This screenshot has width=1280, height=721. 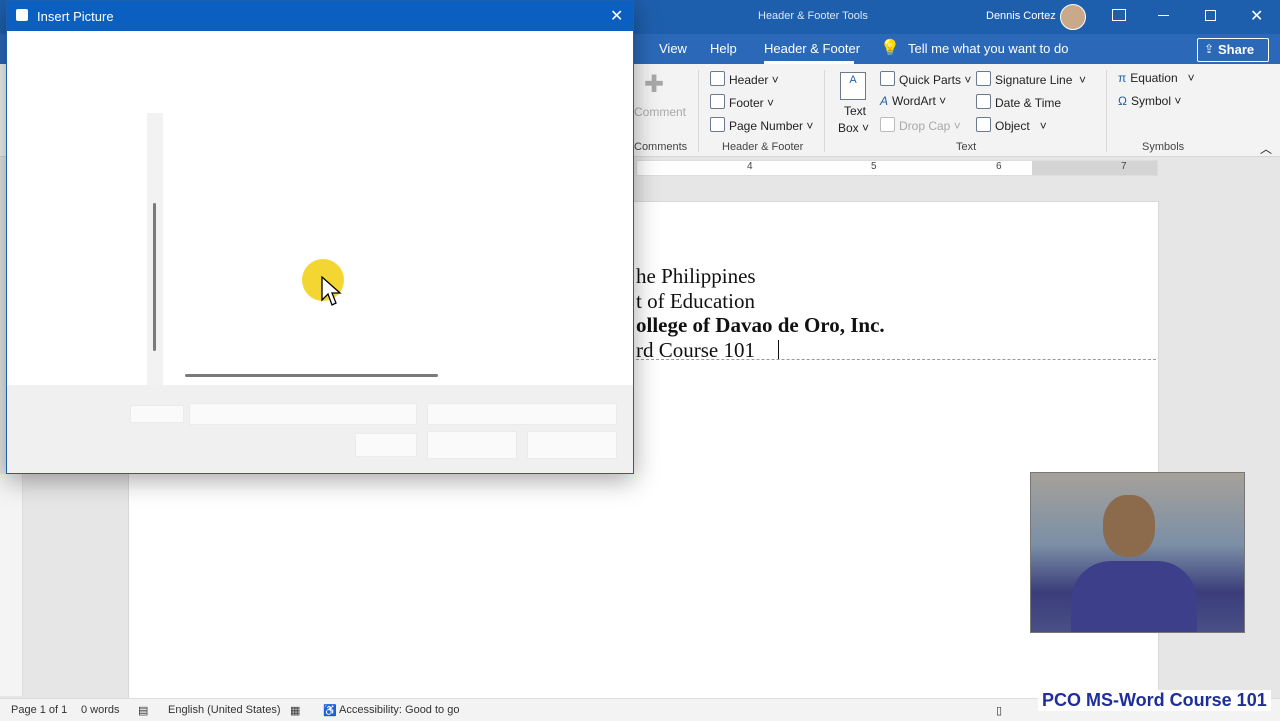 I want to click on object-icon, so click(x=983, y=124).